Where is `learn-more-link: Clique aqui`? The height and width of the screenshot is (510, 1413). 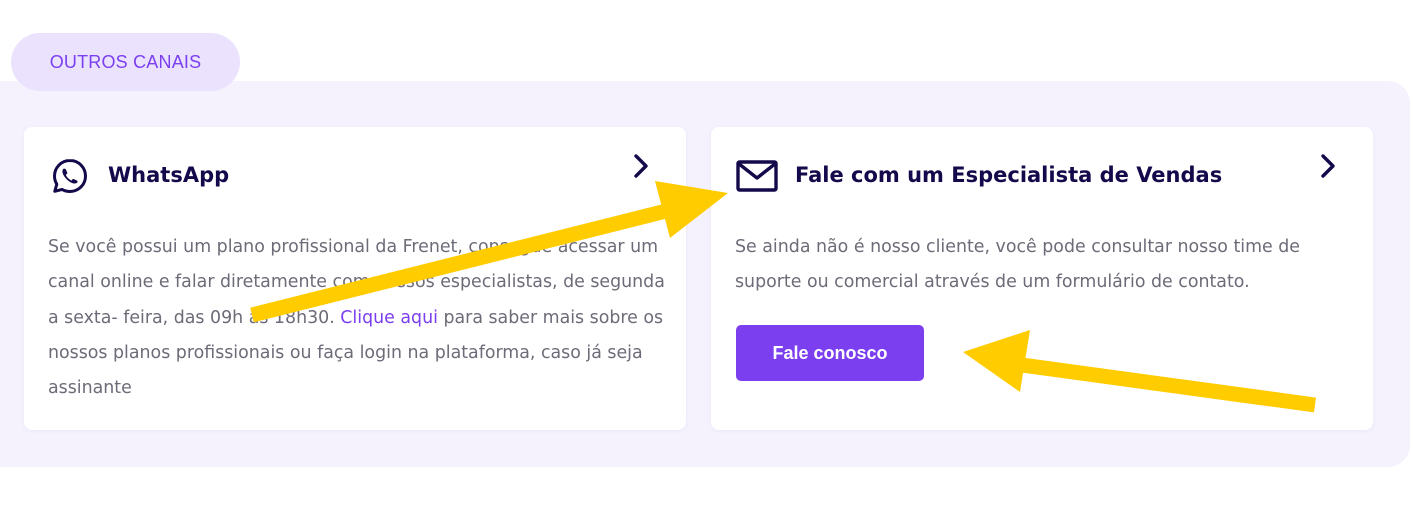 learn-more-link: Clique aqui is located at coordinates (389, 318).